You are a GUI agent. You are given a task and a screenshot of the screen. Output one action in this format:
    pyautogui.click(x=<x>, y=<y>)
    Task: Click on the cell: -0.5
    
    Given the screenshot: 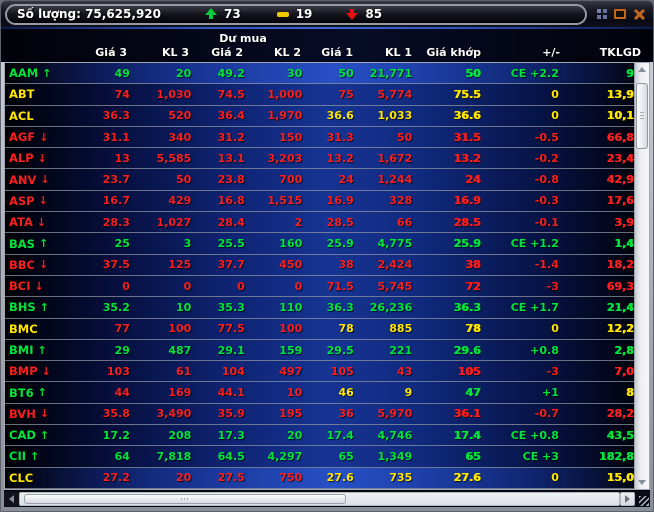 What is the action you would take?
    pyautogui.click(x=546, y=137)
    